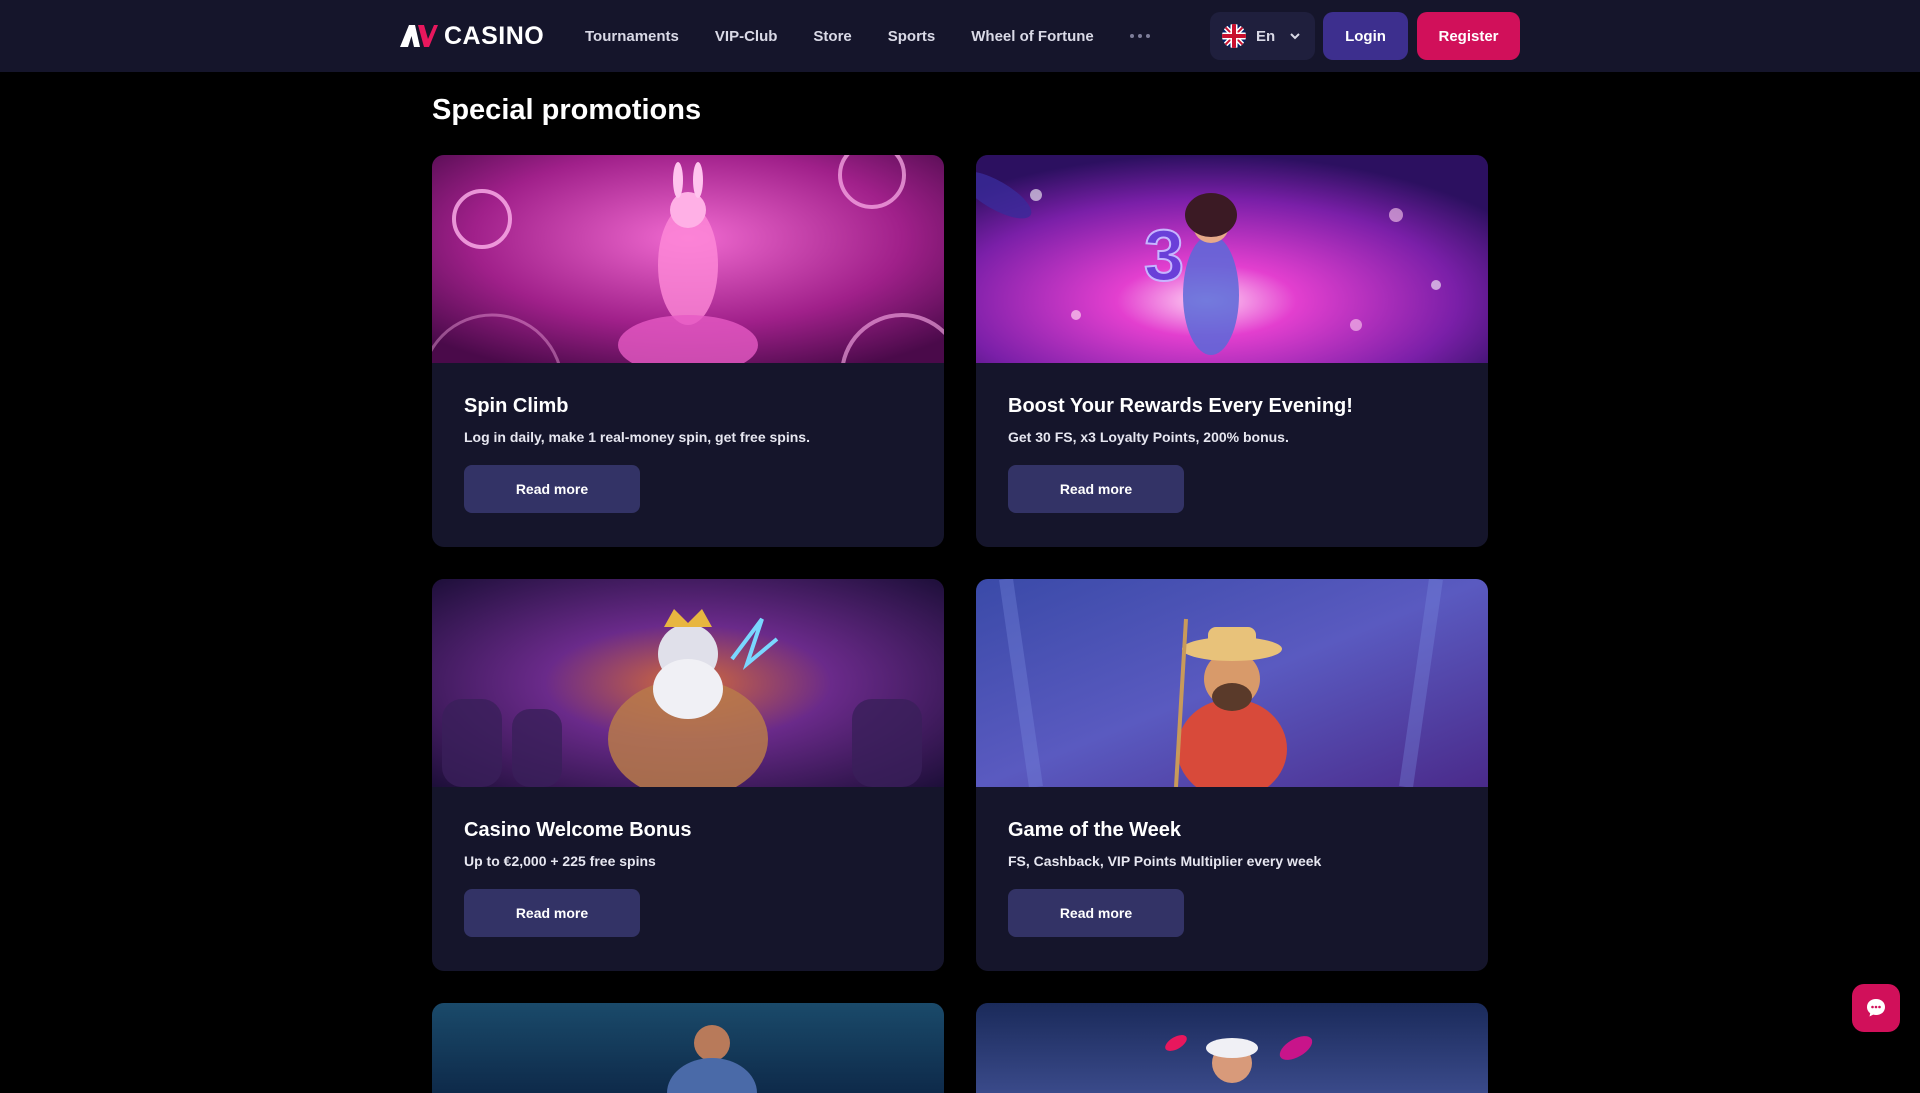 The height and width of the screenshot is (1093, 1920). I want to click on language-label: En, so click(1266, 36).